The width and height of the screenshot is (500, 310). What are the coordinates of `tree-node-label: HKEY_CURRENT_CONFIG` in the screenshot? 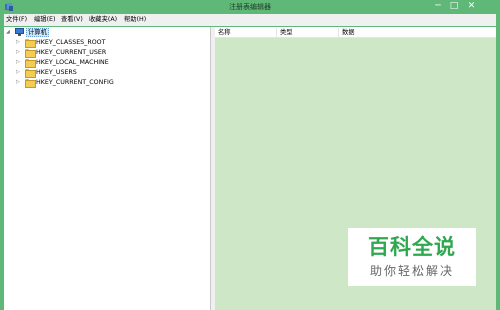 It's located at (75, 82).